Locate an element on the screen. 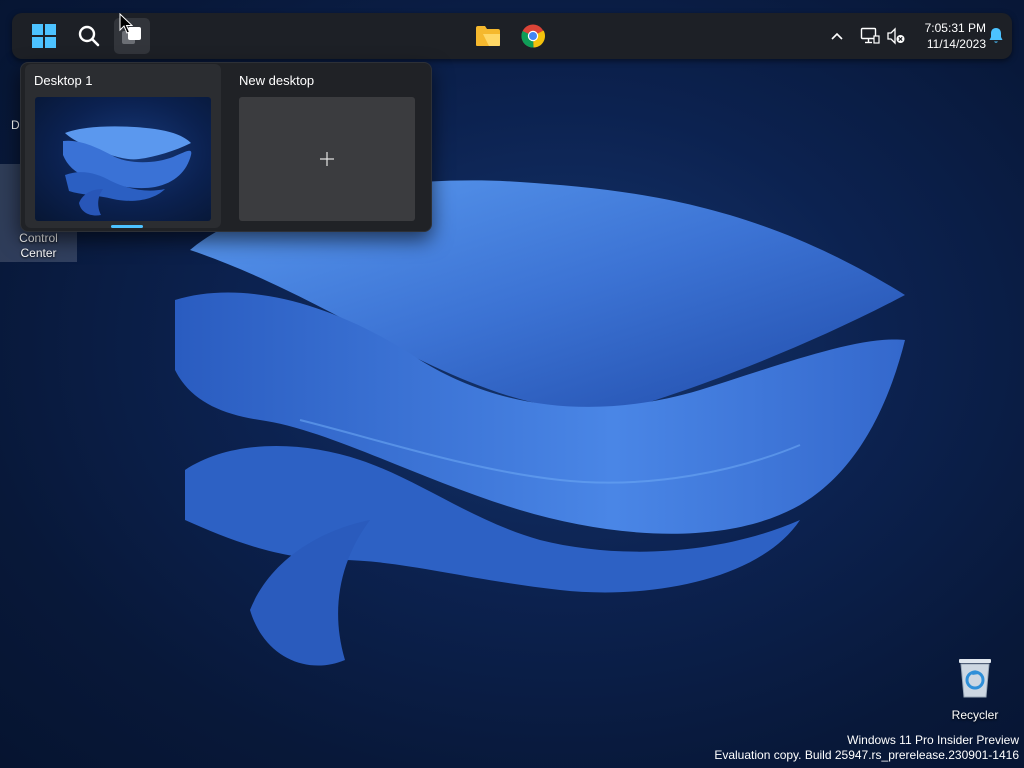 The image size is (1024, 768). volume-muted-icon is located at coordinates (896, 36).